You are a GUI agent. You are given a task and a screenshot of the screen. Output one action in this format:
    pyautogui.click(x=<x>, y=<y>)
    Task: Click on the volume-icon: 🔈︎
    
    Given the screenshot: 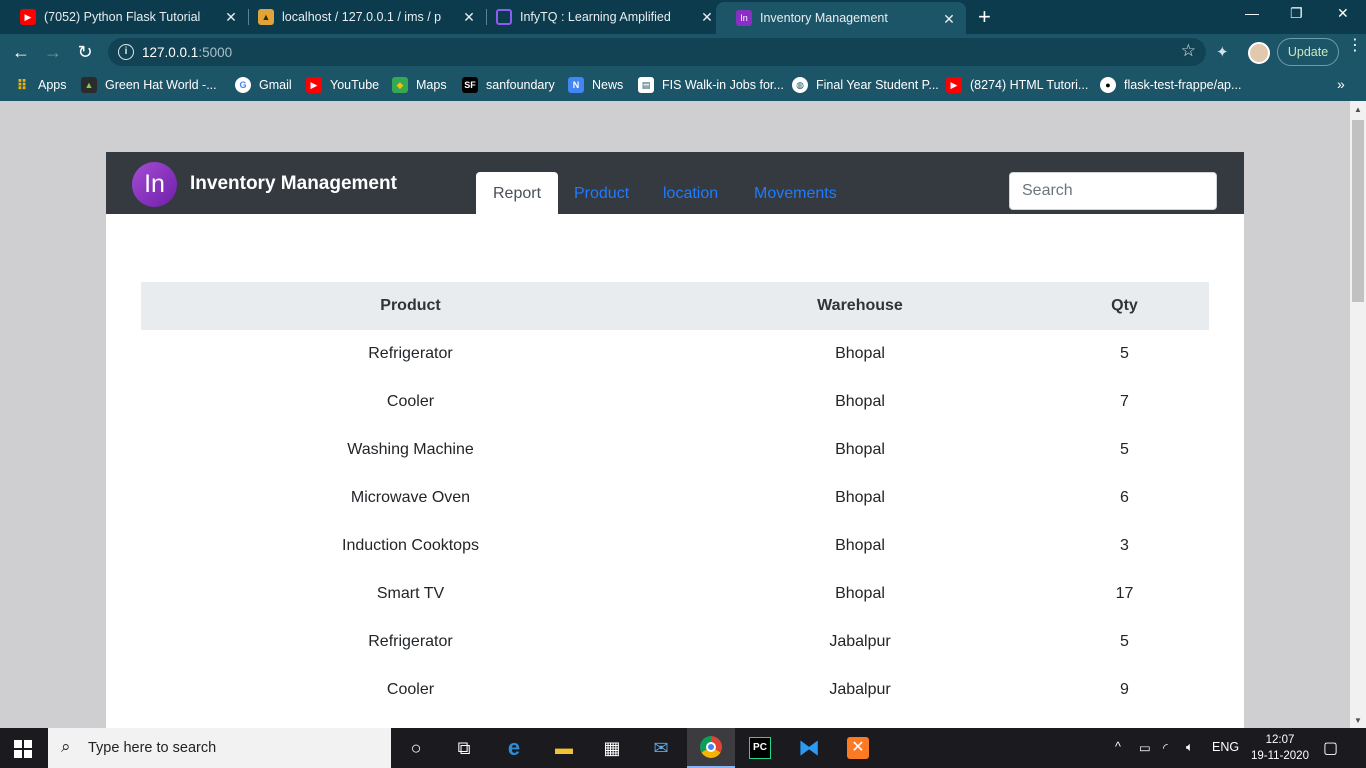 What is the action you would take?
    pyautogui.click(x=1190, y=747)
    